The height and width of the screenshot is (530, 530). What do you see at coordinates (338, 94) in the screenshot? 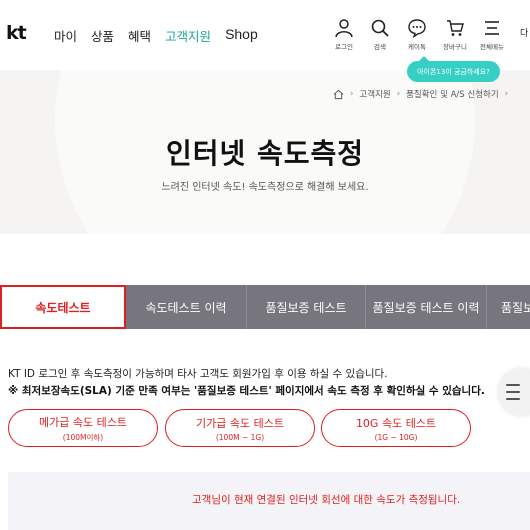
I see `home-icon` at bounding box center [338, 94].